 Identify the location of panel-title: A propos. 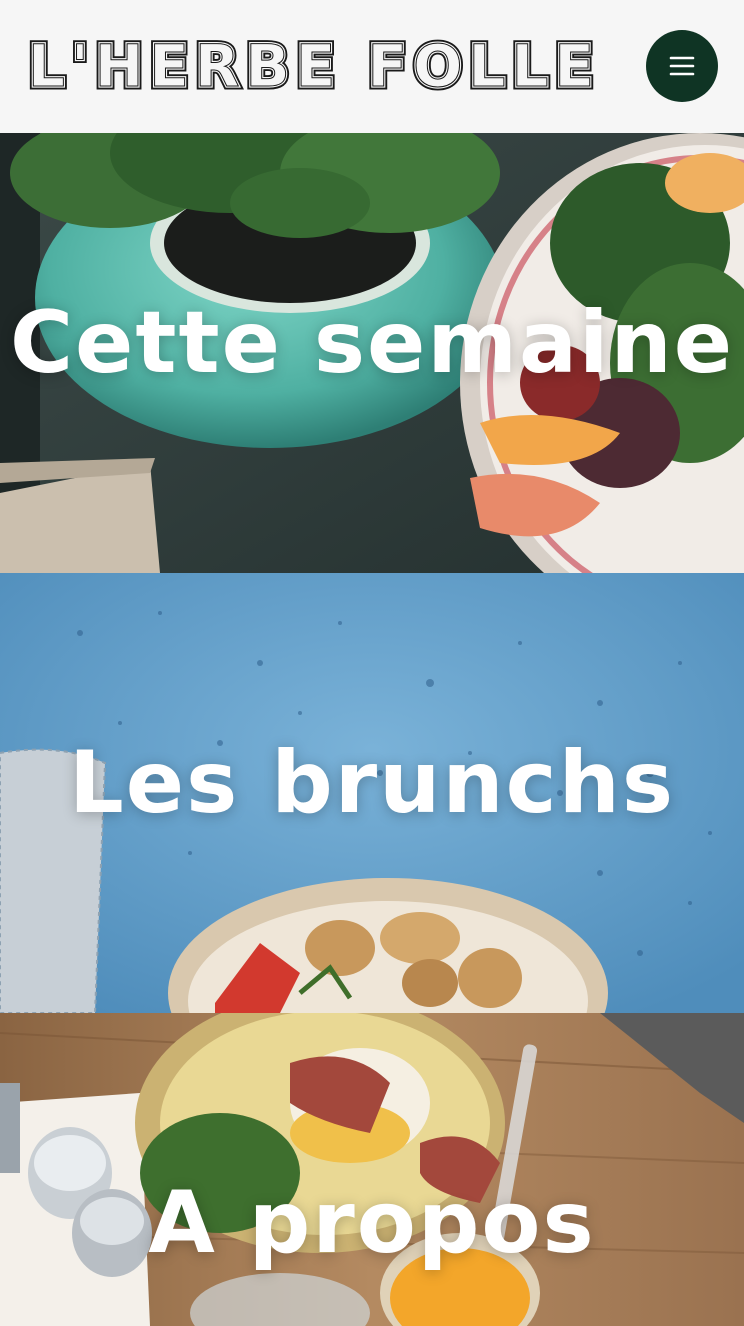
(372, 1223).